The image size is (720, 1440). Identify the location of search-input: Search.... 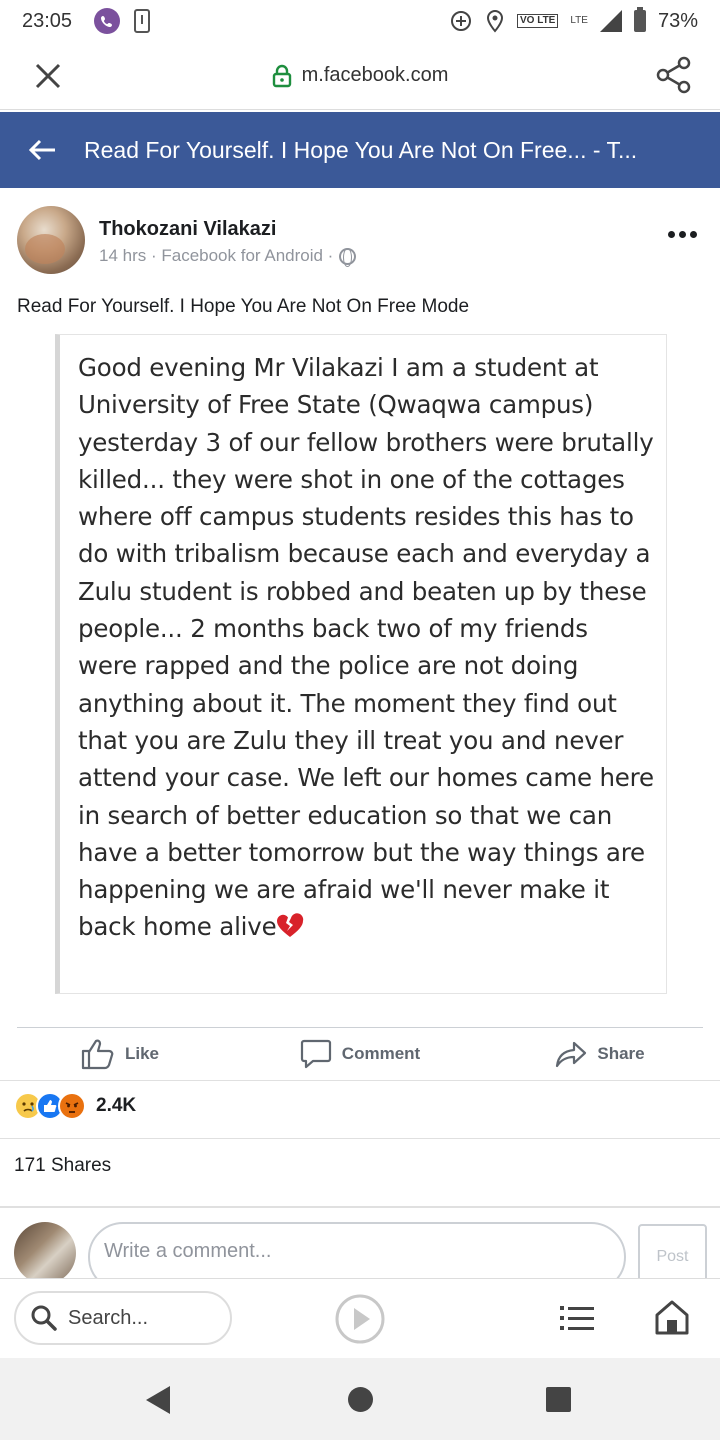
(123, 1318).